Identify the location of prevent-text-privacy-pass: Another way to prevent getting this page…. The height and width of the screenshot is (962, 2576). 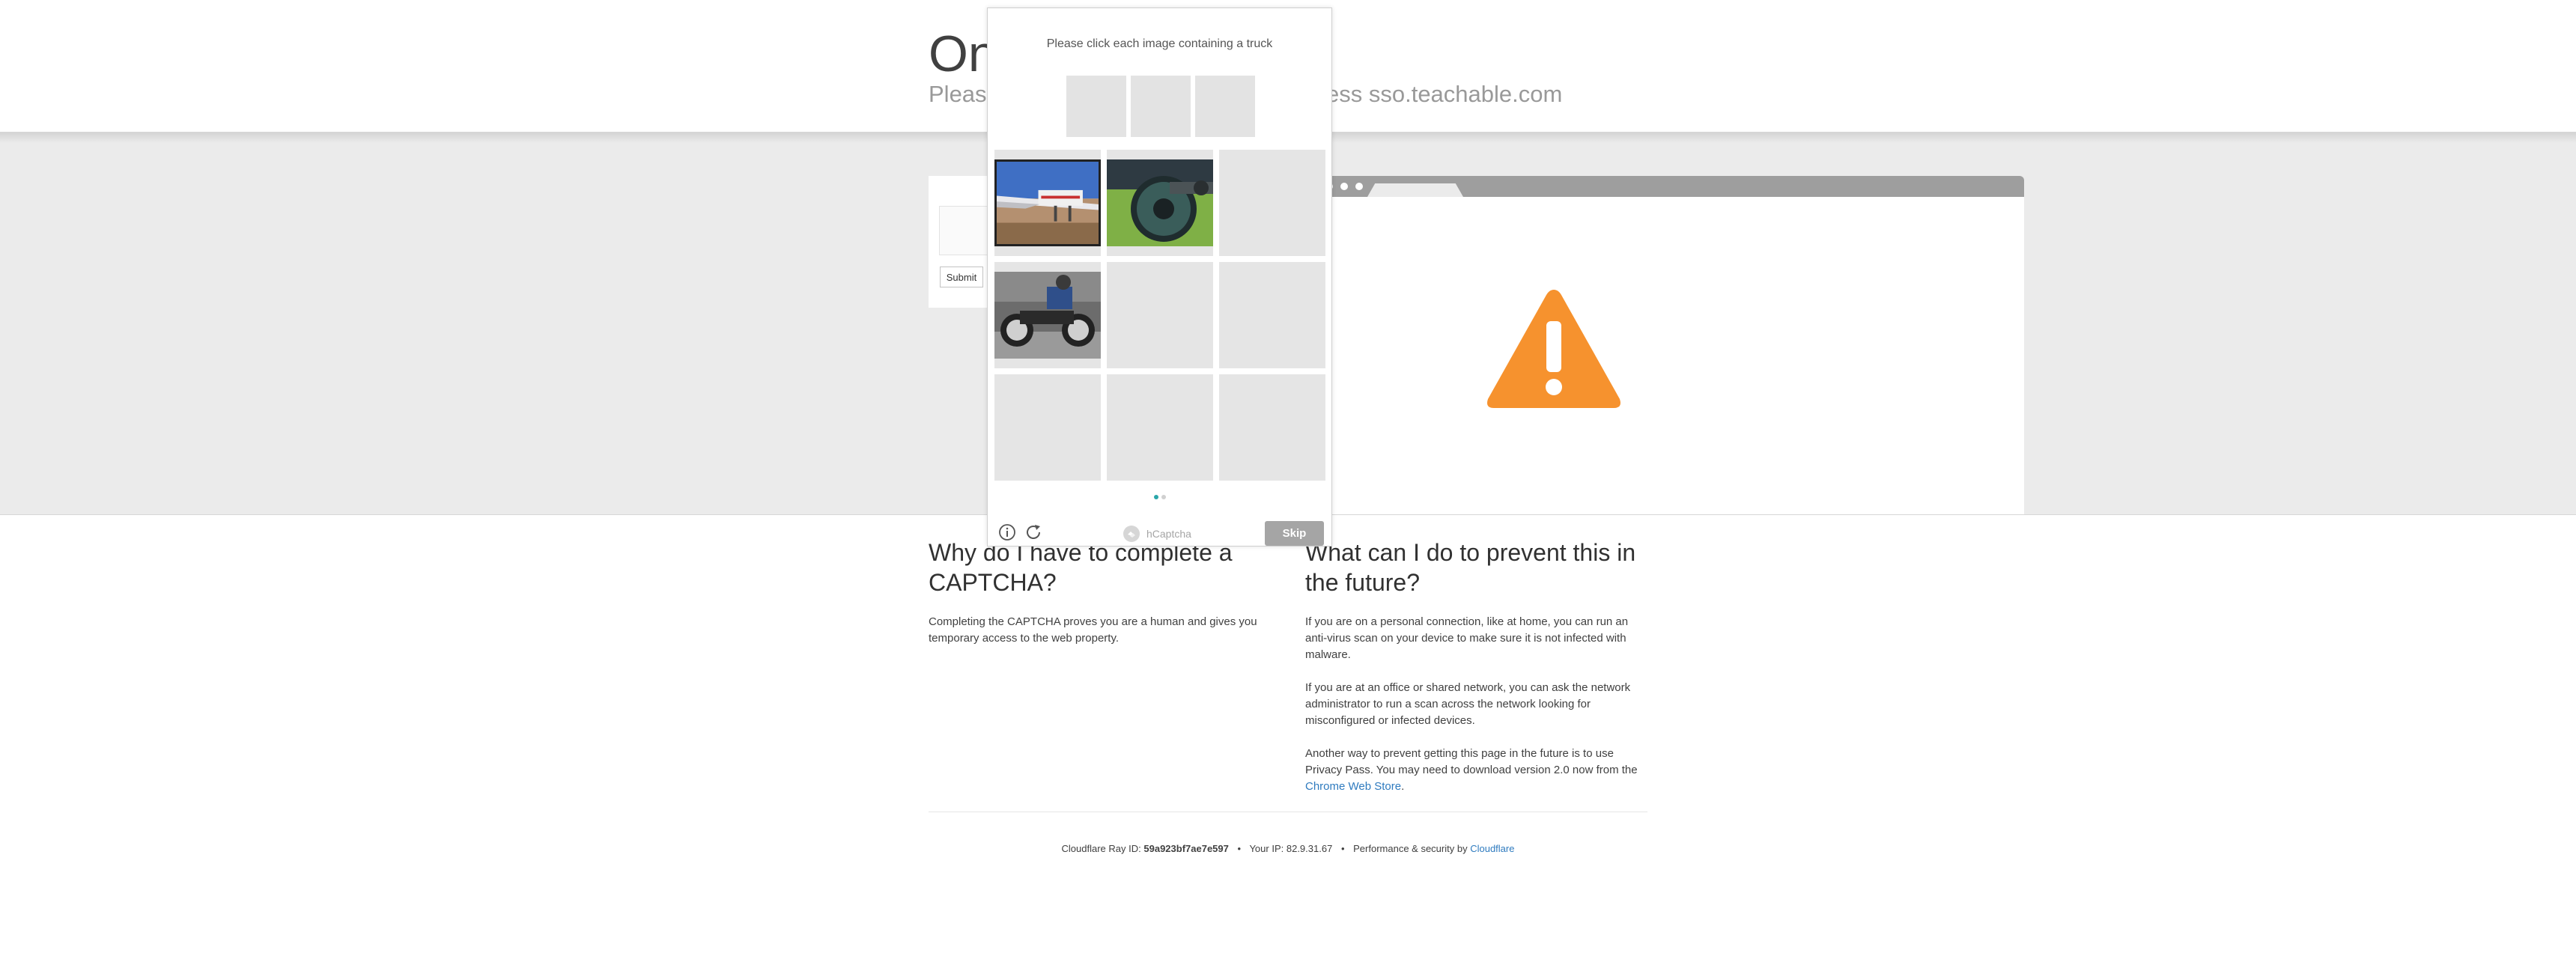
(1477, 770).